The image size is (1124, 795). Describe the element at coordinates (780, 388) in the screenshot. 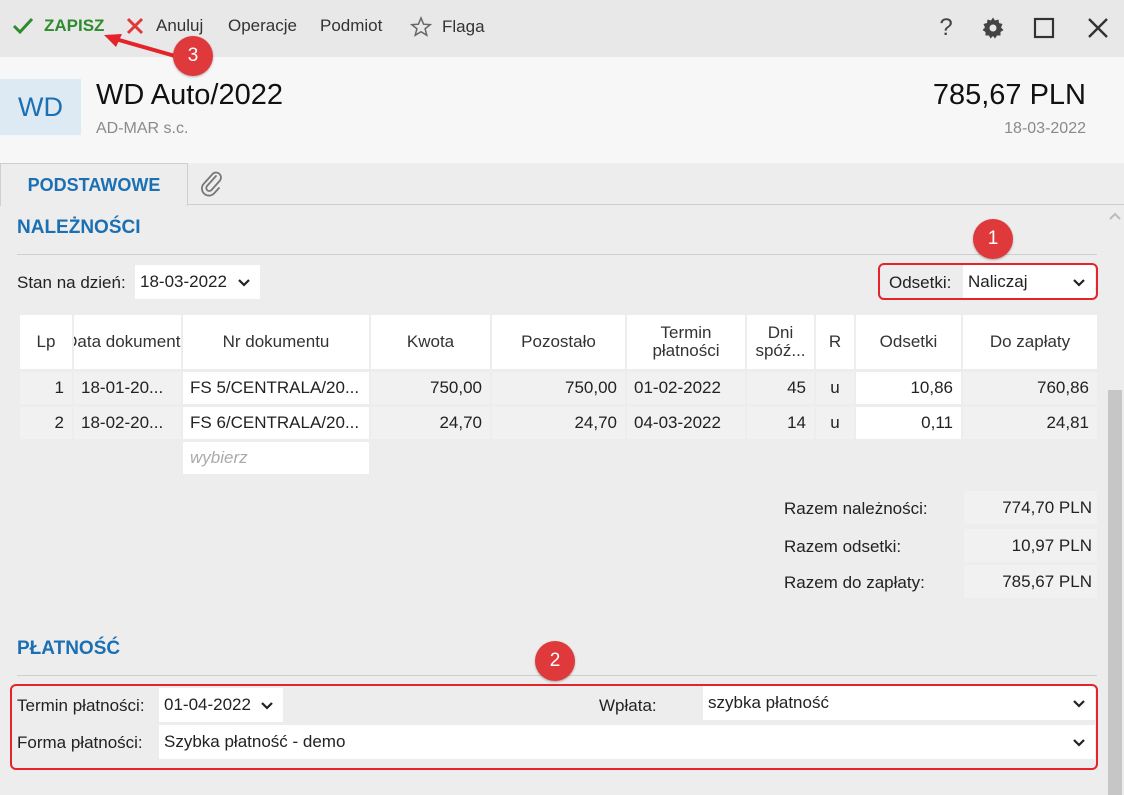

I see `cell-days-late: 45` at that location.